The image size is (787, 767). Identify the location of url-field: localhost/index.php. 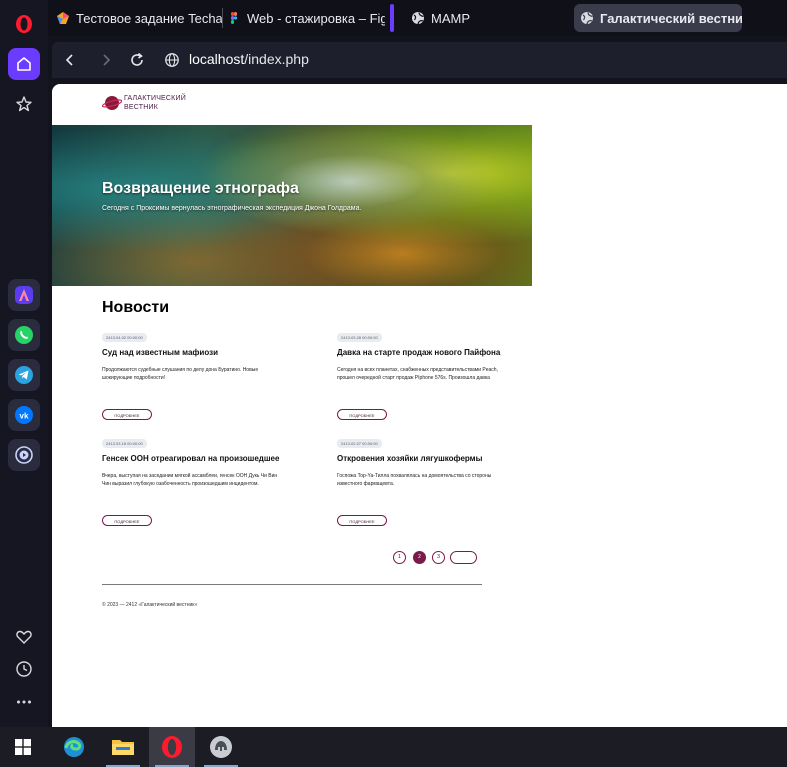
(249, 59).